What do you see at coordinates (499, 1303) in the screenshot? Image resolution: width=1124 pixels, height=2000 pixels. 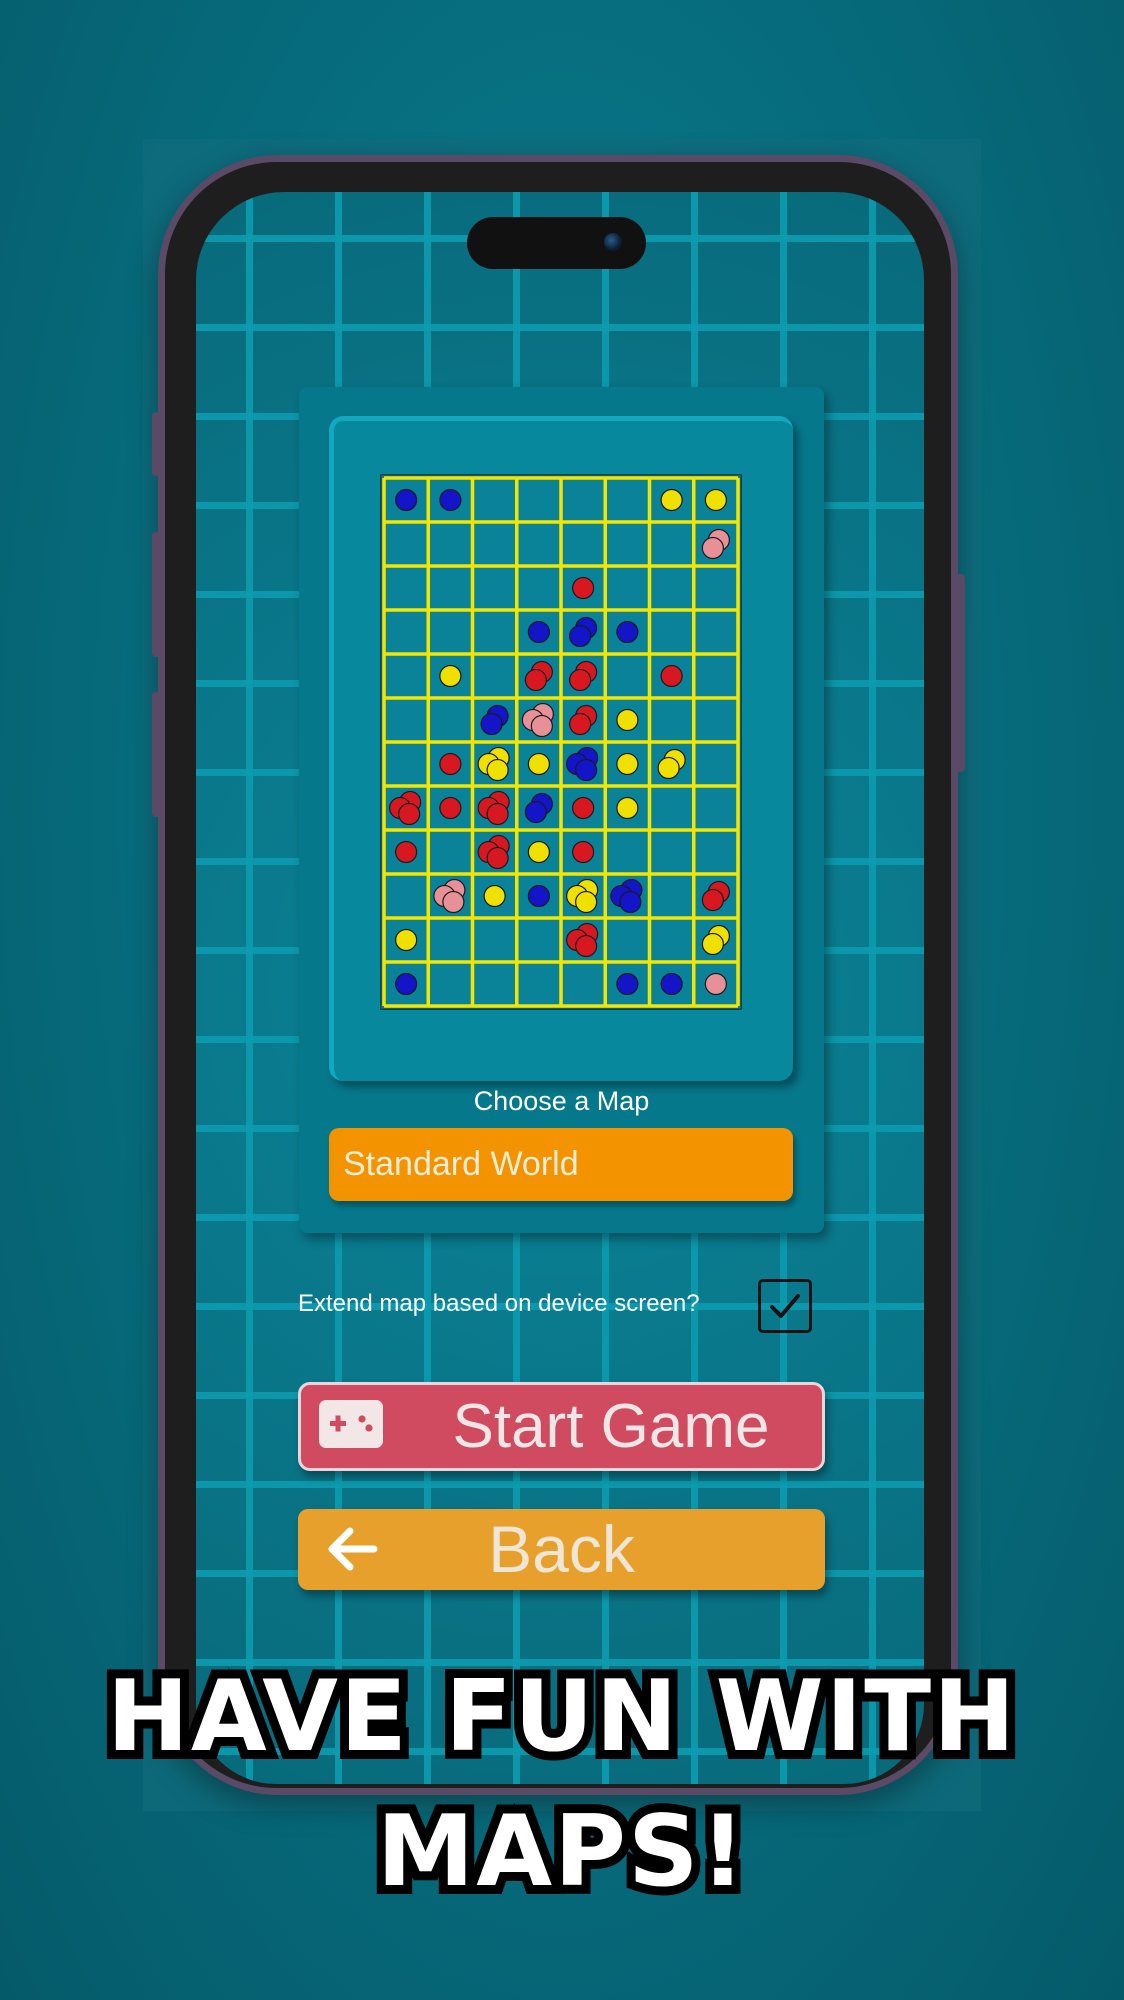 I see `extend-map-label: Extend map based on device screen?` at bounding box center [499, 1303].